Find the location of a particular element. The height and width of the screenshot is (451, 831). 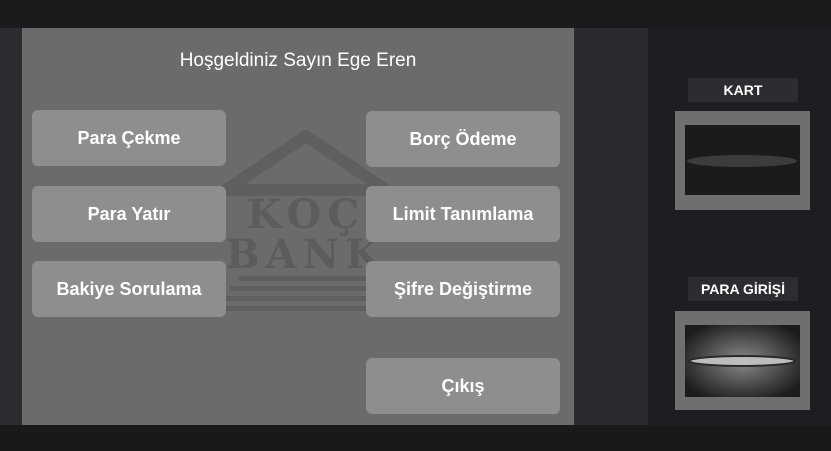

logo-roof is located at coordinates (306, 163).